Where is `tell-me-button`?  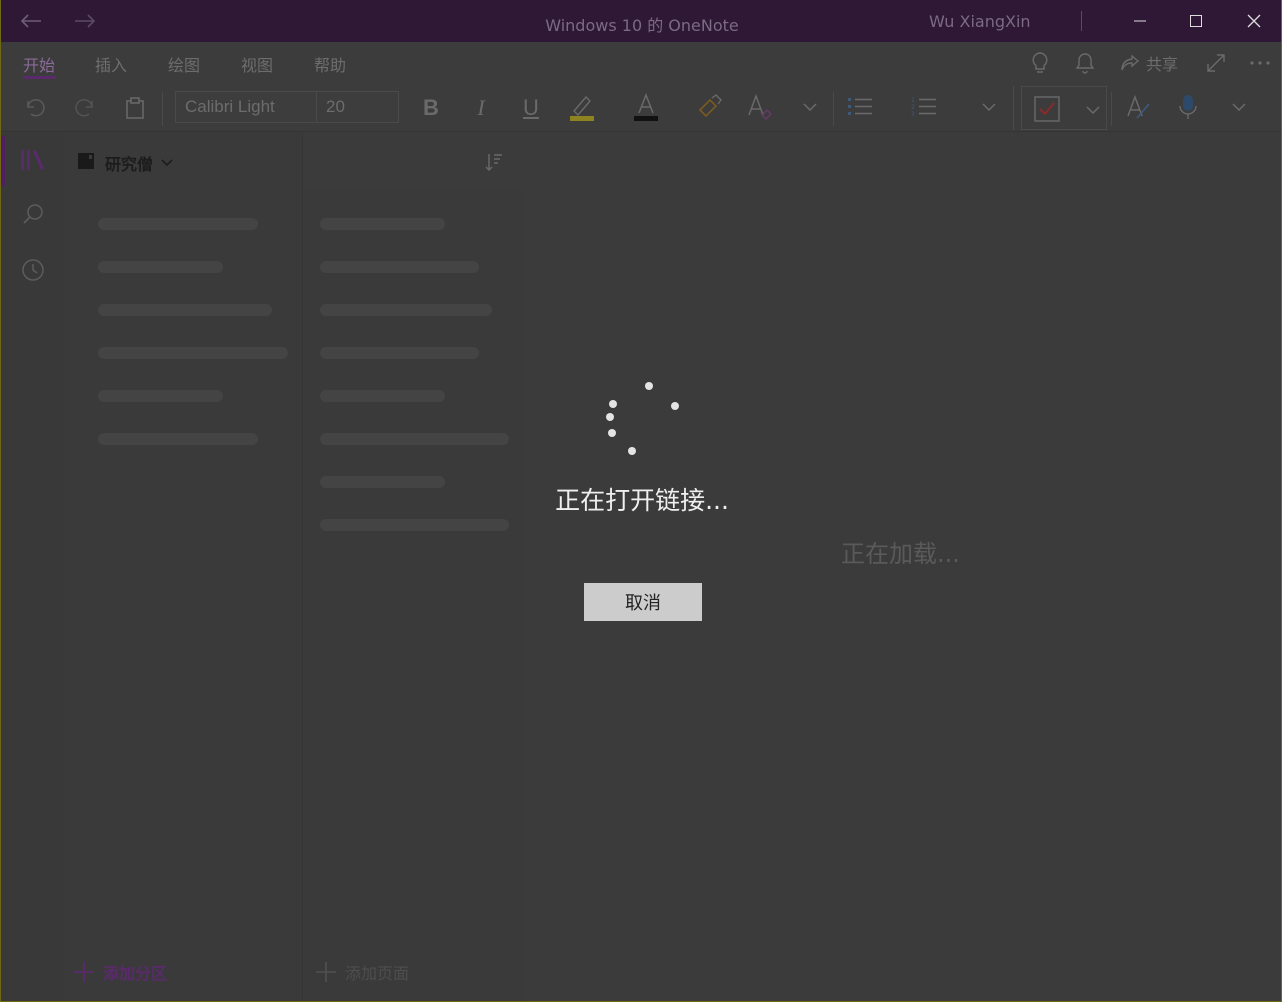 tell-me-button is located at coordinates (1040, 63).